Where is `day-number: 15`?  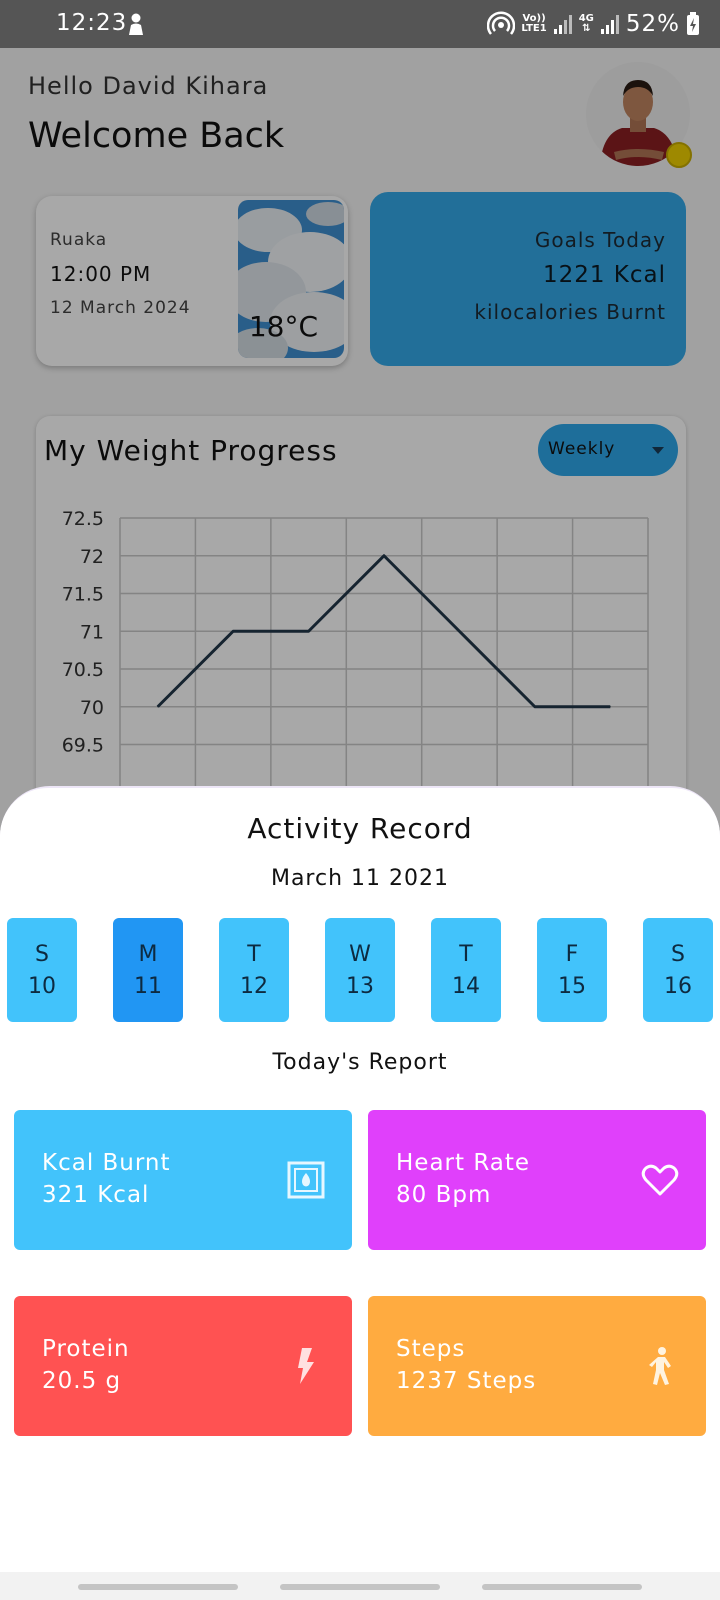
day-number: 15 is located at coordinates (572, 986).